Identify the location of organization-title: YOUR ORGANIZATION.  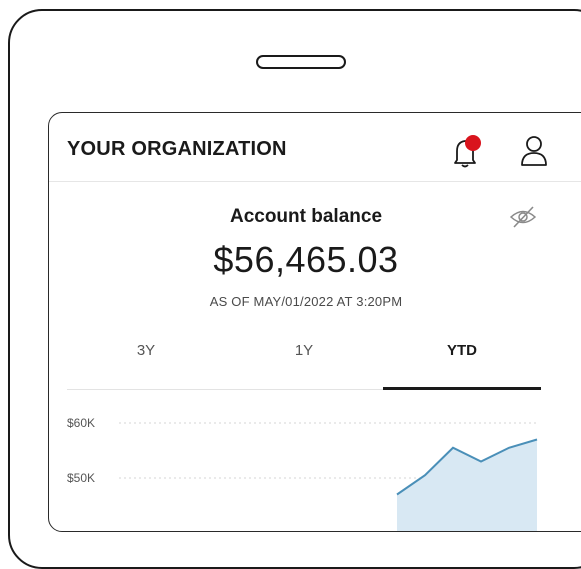
(177, 149).